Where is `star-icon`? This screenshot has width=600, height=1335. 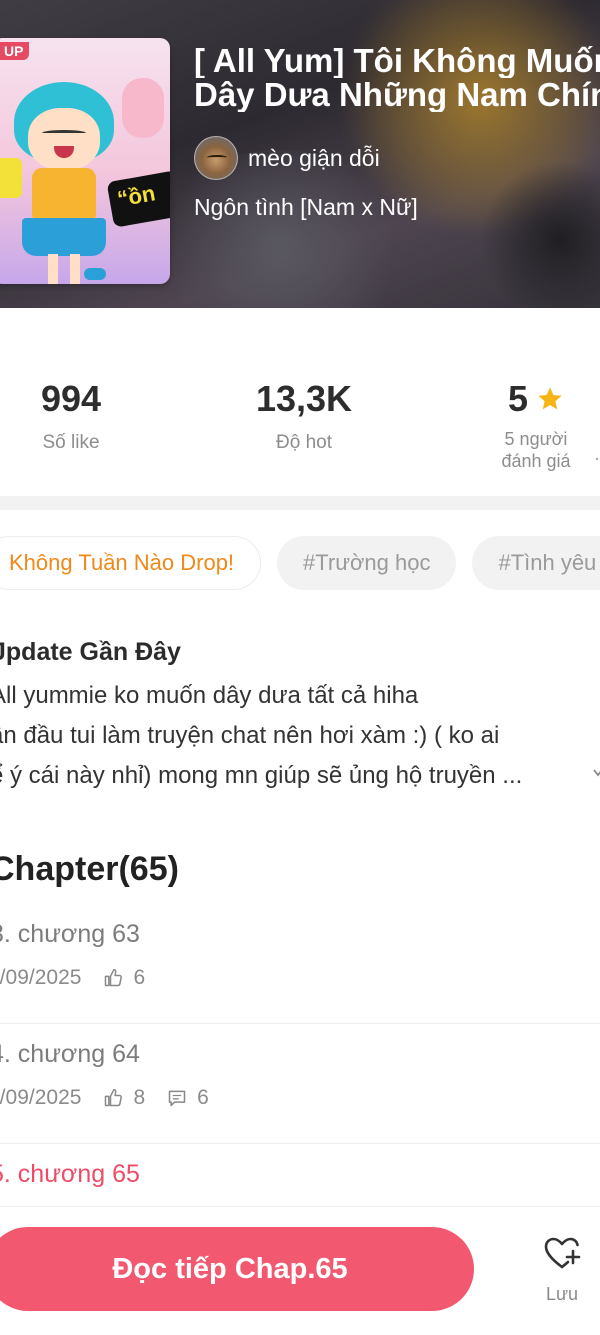 star-icon is located at coordinates (550, 398).